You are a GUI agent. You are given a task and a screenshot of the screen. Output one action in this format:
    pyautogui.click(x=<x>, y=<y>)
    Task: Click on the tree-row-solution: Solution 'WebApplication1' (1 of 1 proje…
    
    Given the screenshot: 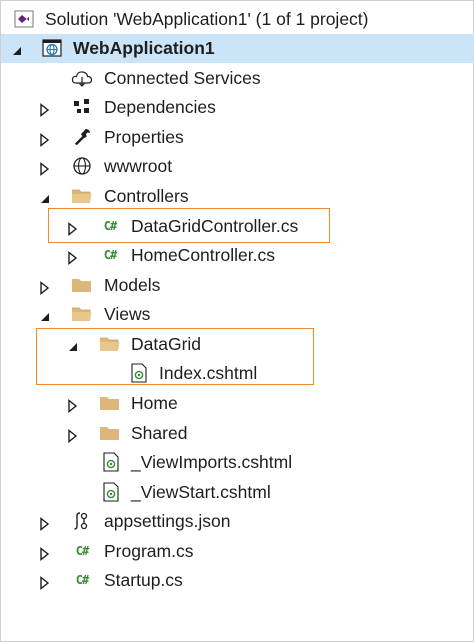 What is the action you would take?
    pyautogui.click(x=237, y=19)
    